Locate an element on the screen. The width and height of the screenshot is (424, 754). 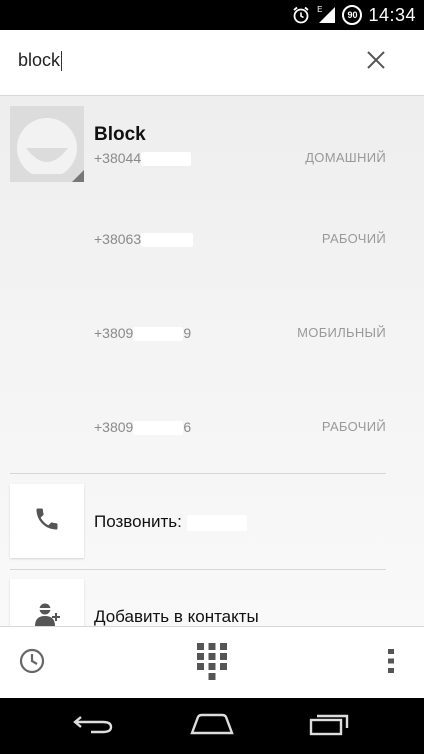
bottom-toolbar is located at coordinates (212, 662).